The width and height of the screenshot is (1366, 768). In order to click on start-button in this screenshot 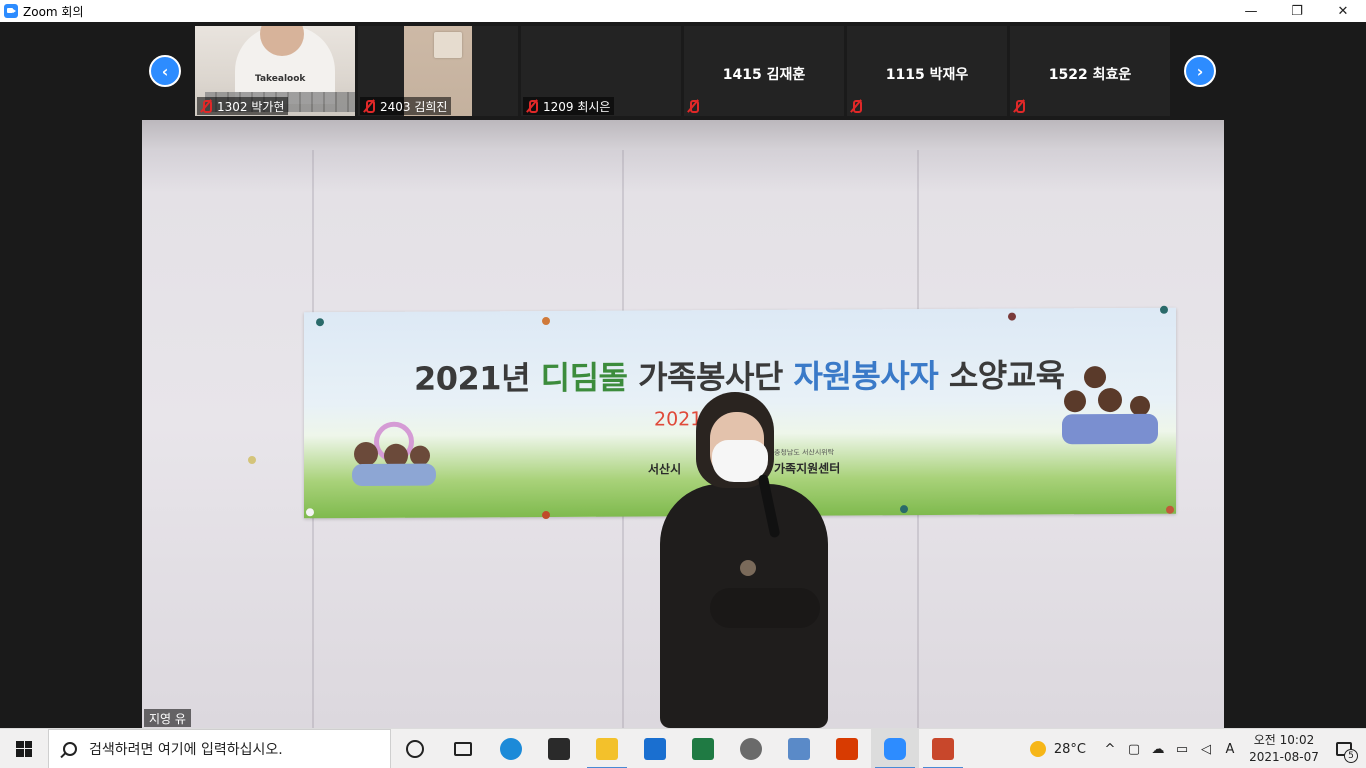, I will do `click(24, 748)`.